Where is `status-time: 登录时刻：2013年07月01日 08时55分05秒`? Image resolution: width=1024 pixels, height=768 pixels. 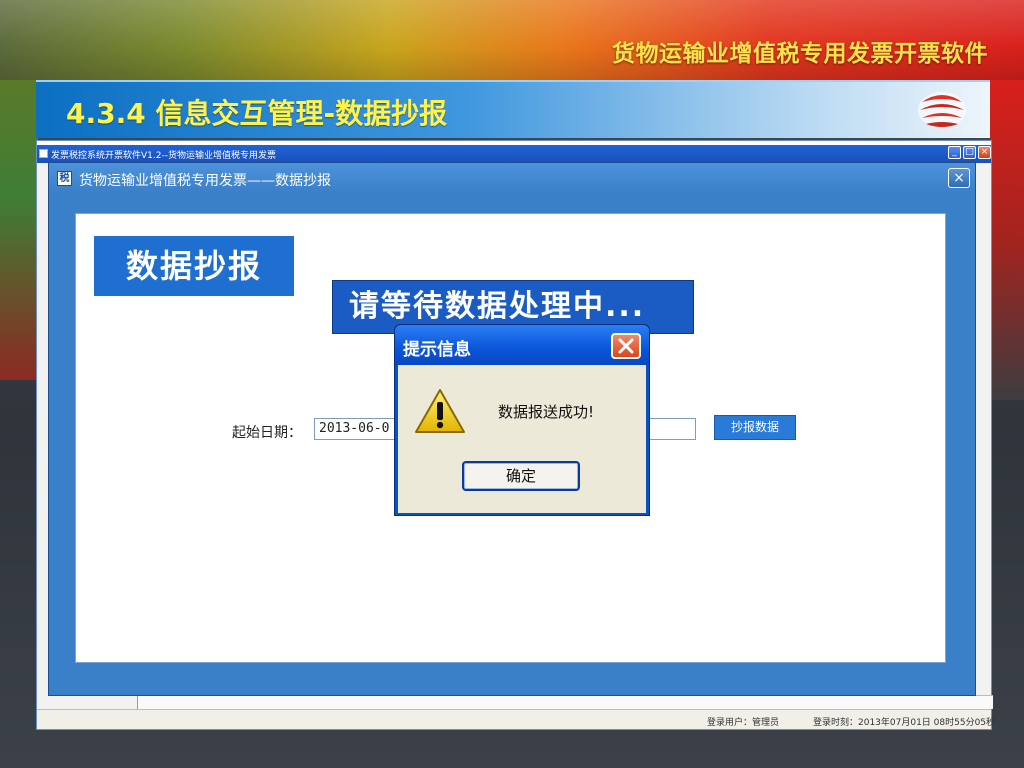 status-time: 登录时刻：2013年07月01日 08时55分05秒 is located at coordinates (904, 723).